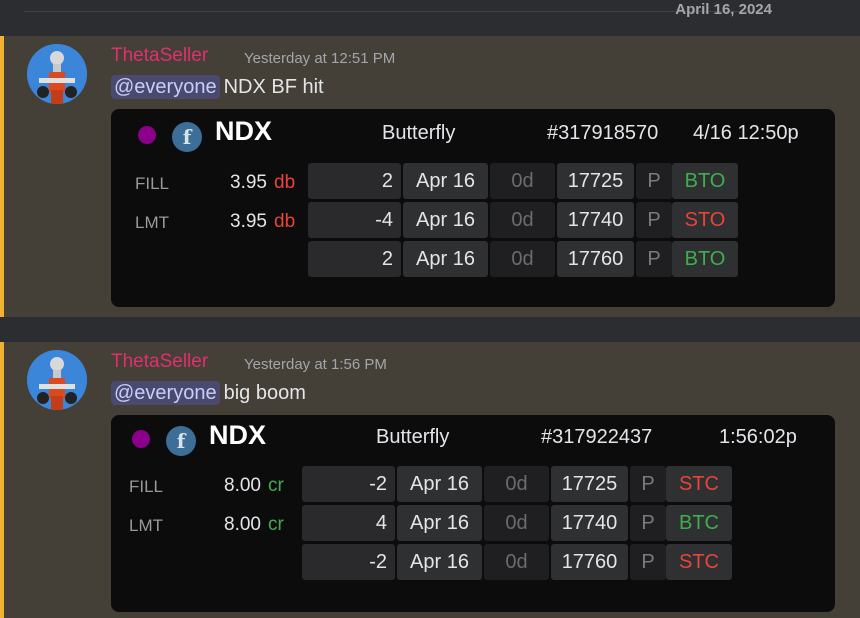  What do you see at coordinates (430, 18) in the screenshot?
I see `date-divider-bar: April 16, 2024` at bounding box center [430, 18].